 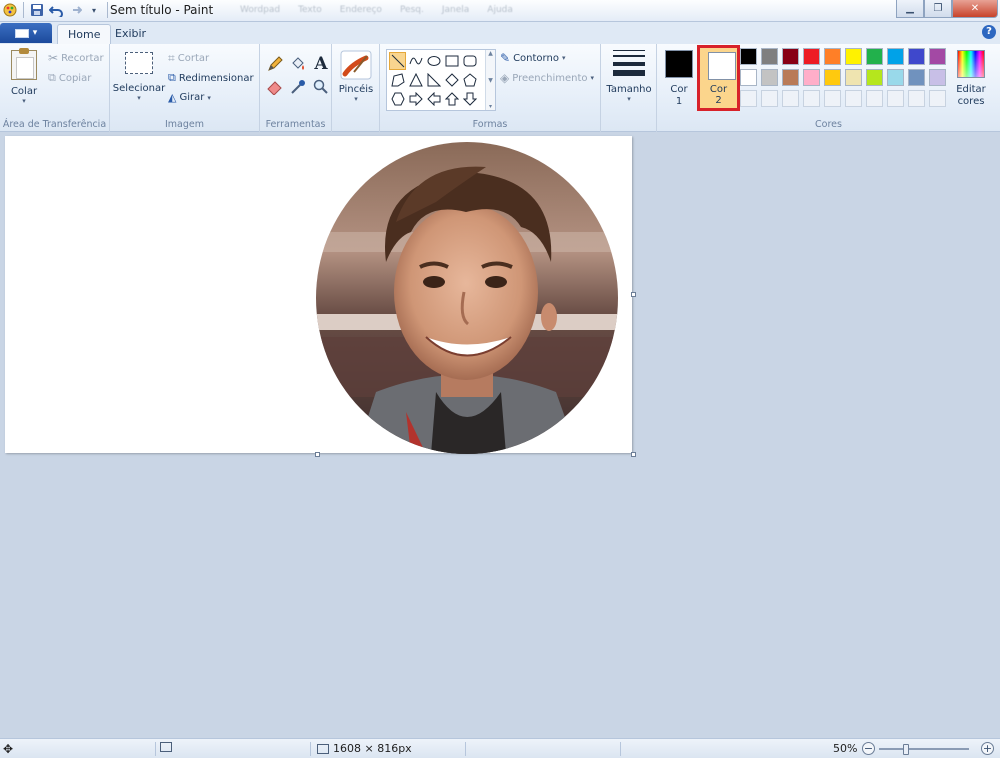 What do you see at coordinates (633, 294) in the screenshot?
I see `resize-handle-right` at bounding box center [633, 294].